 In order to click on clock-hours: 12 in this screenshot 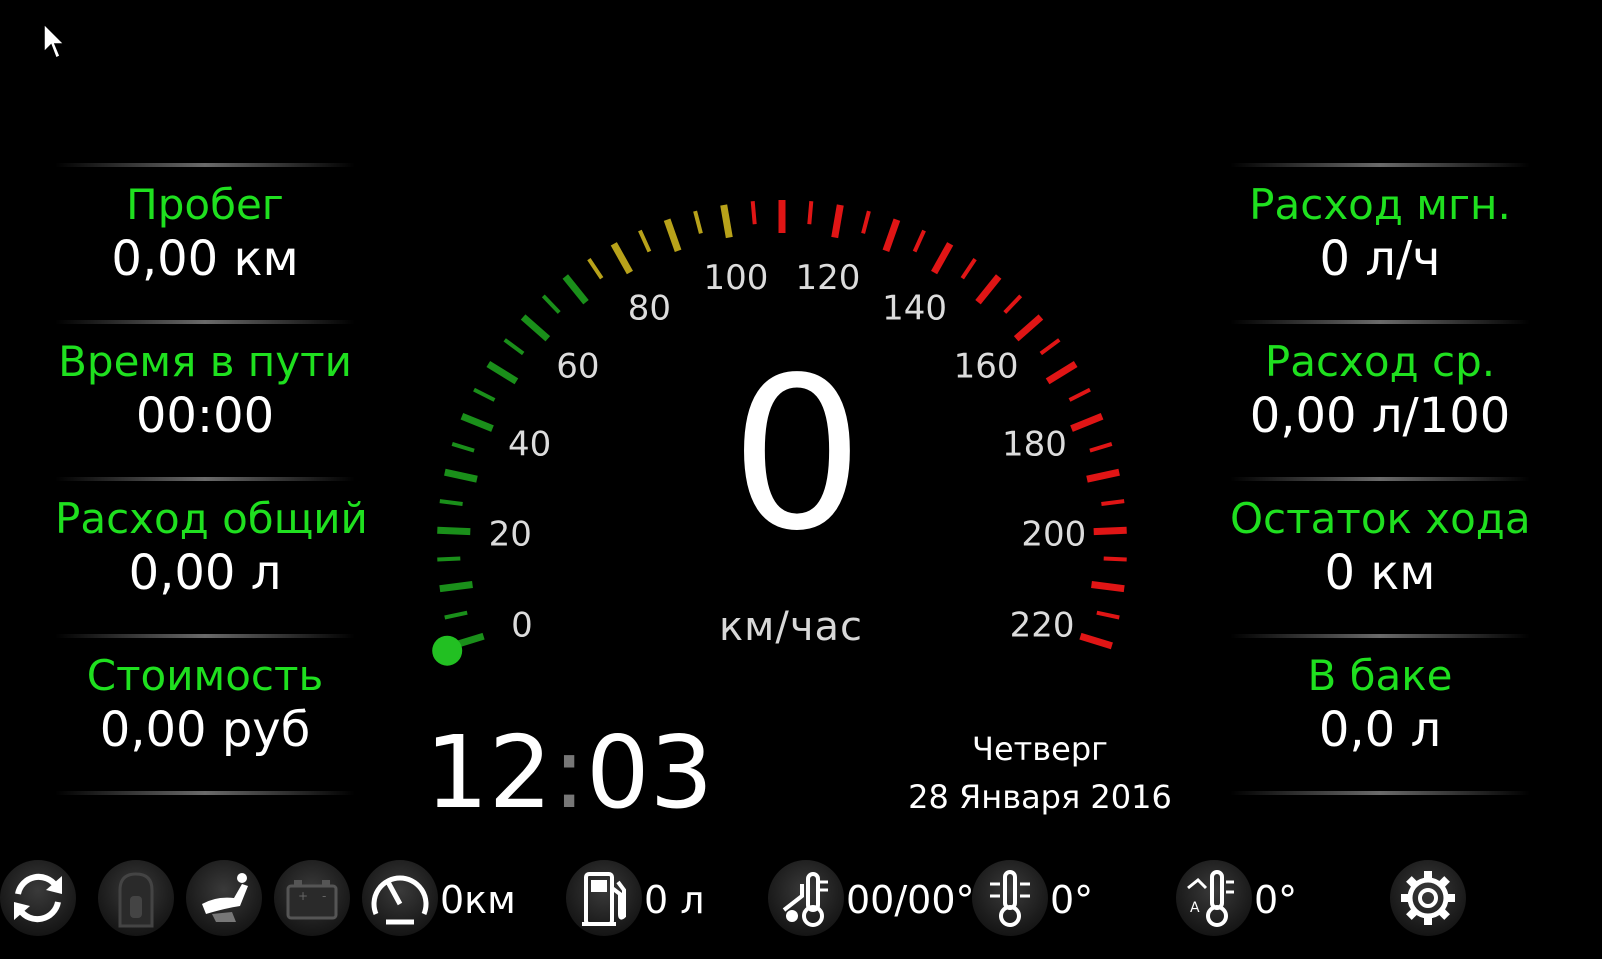, I will do `click(489, 772)`.